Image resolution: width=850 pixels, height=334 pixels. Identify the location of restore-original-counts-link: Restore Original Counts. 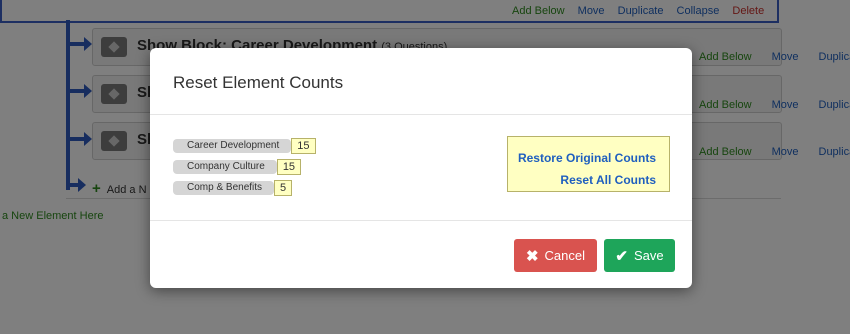
(582, 158).